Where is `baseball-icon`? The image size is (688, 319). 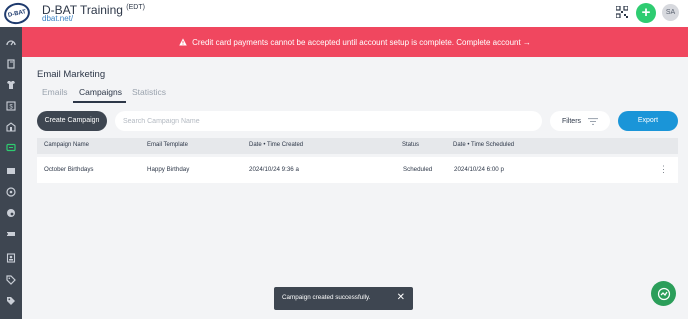
baseball-icon is located at coordinates (11, 192).